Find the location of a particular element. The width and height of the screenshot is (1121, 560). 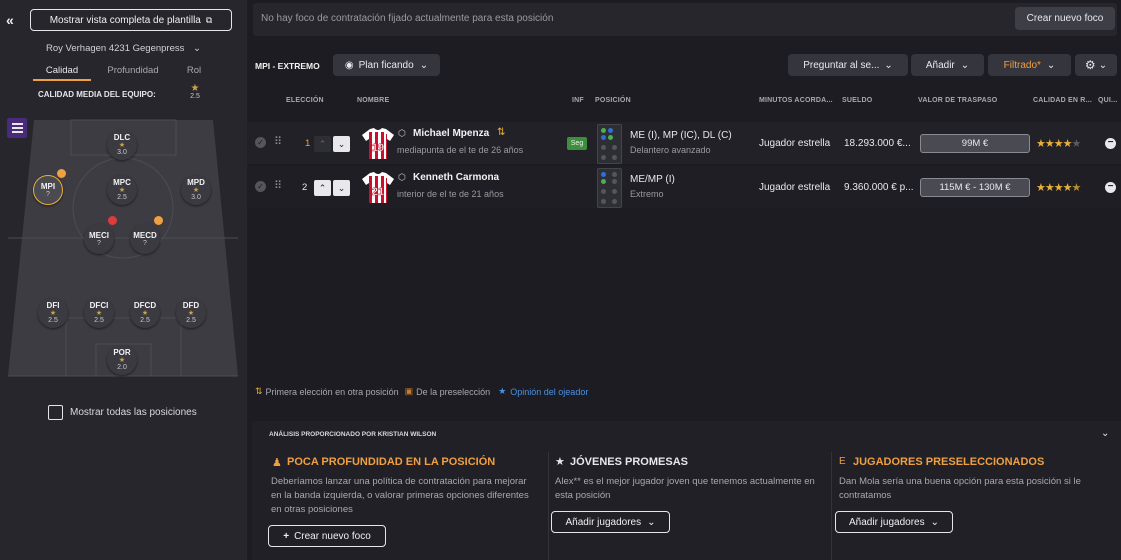

position-node-mpi: MPI? is located at coordinates (48, 190).